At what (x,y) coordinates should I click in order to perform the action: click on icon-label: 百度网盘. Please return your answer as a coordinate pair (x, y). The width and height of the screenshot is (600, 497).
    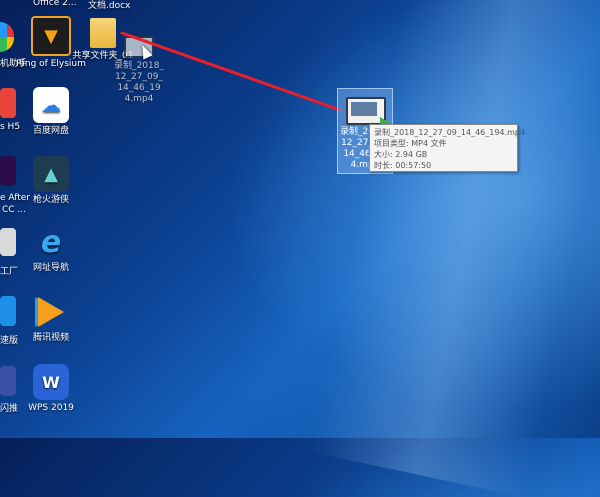
    Looking at the image, I should click on (50, 131).